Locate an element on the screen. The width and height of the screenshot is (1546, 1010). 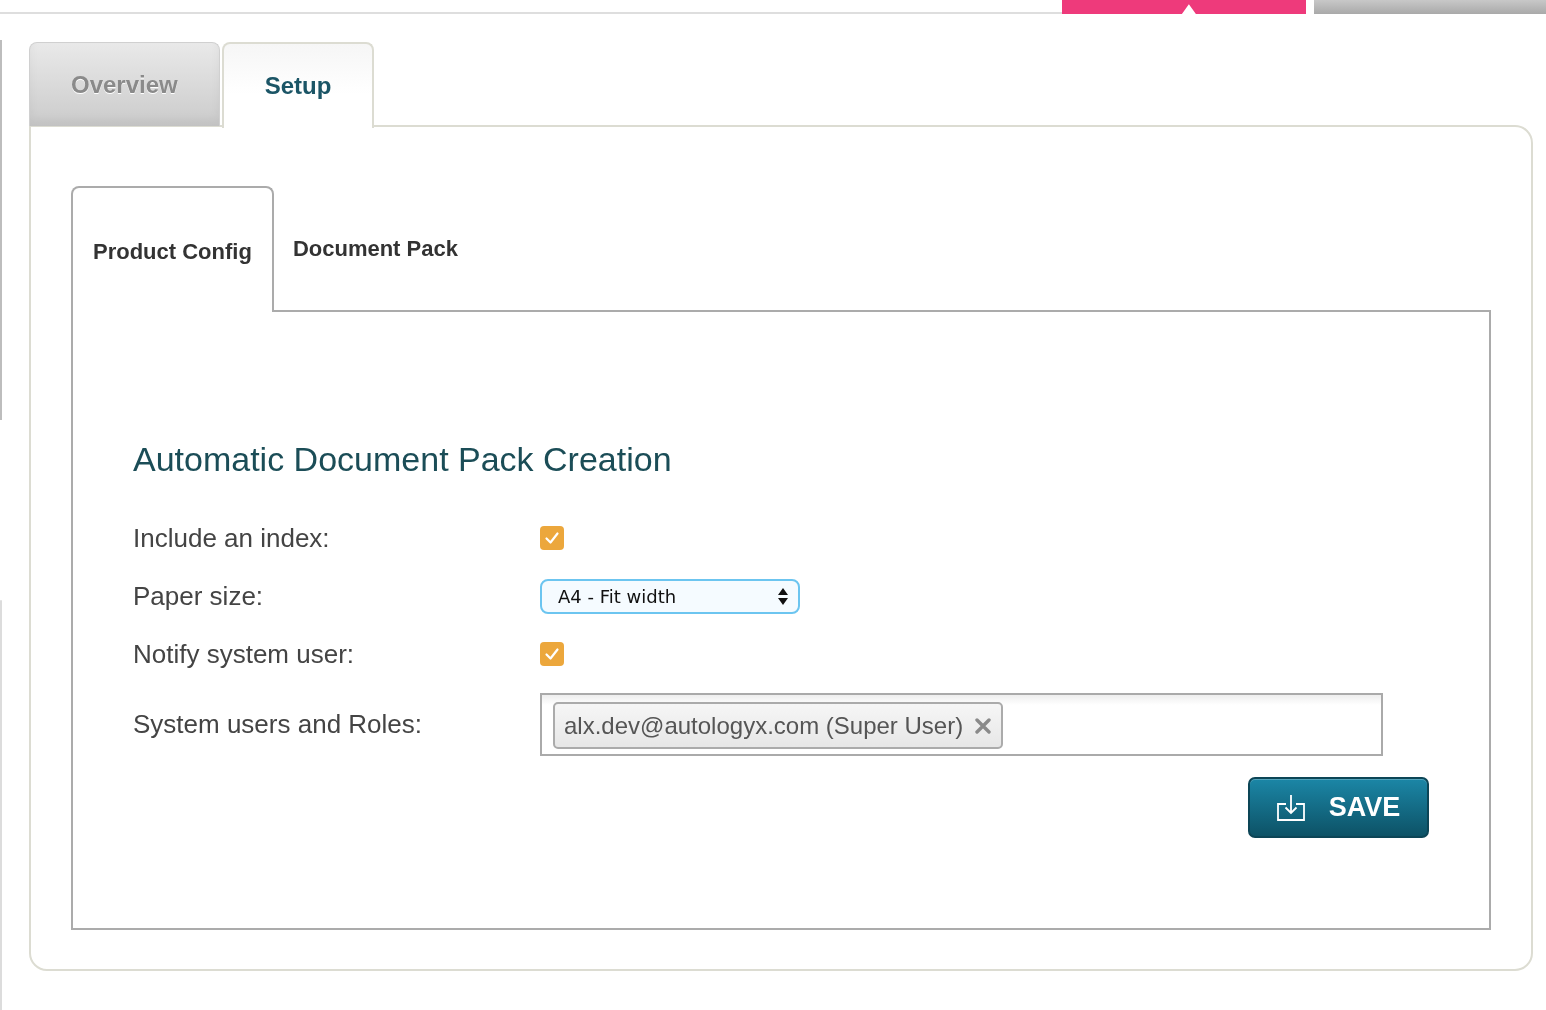
download-icon is located at coordinates (1290, 807).